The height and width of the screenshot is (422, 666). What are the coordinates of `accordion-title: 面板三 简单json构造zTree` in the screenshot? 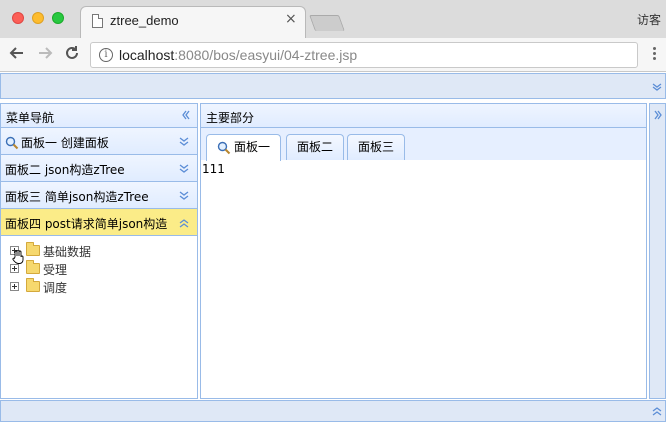 It's located at (77, 197).